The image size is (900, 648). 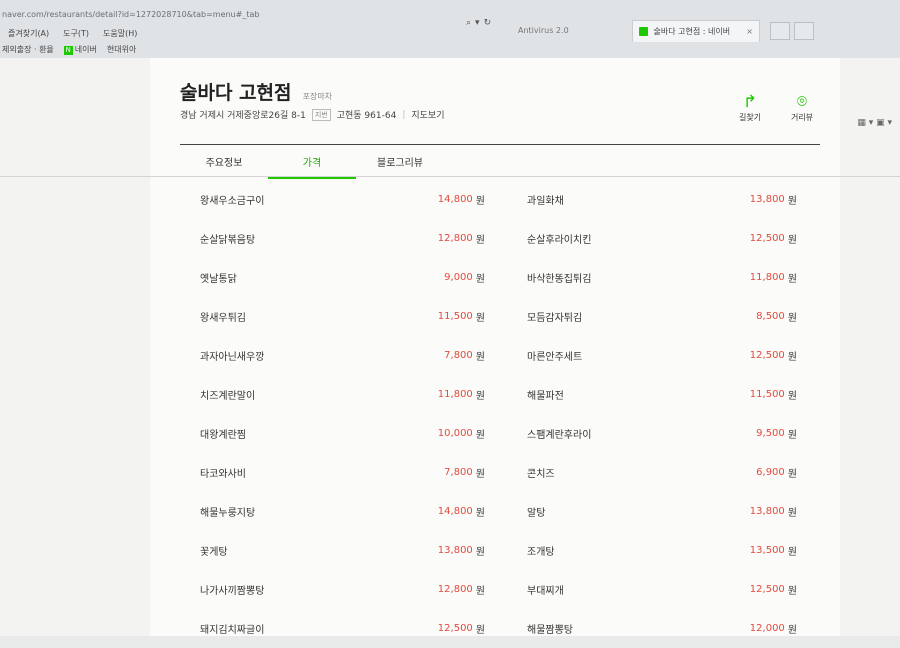 I want to click on favorite-link: N 네이버, so click(x=80, y=49).